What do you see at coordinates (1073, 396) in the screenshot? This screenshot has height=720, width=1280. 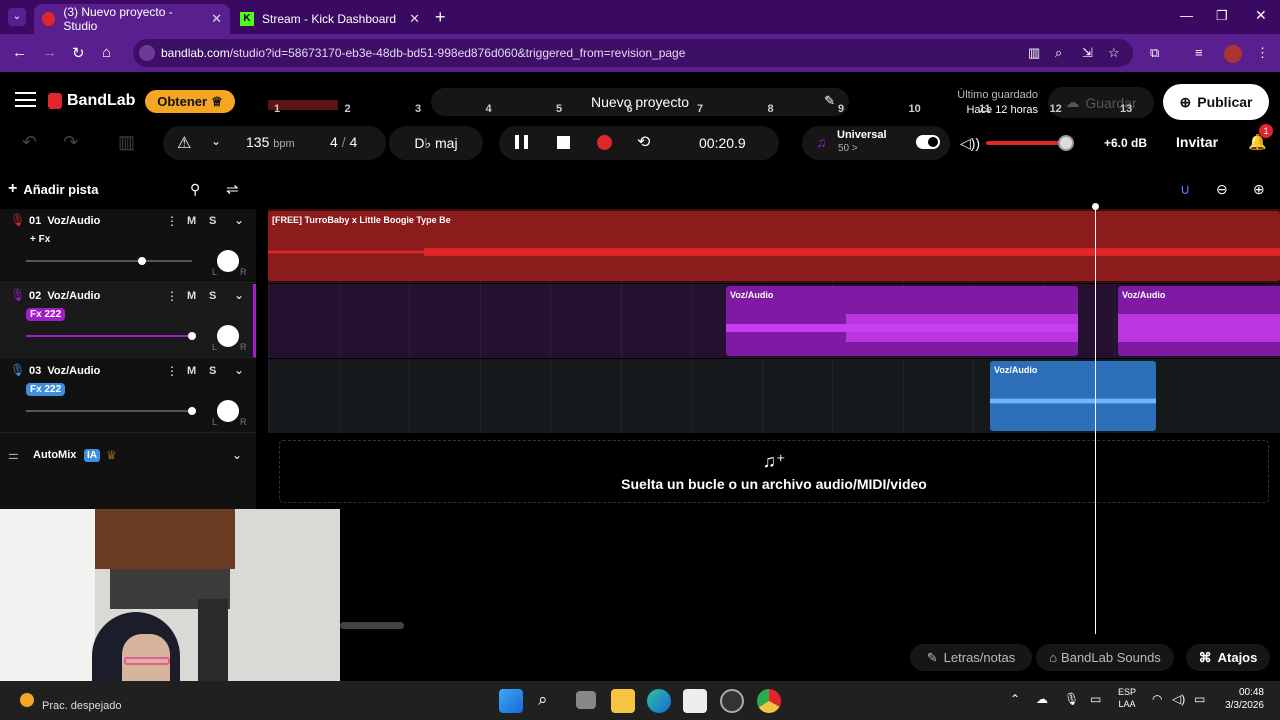 I see `clip-track-3: Voz/Audio` at bounding box center [1073, 396].